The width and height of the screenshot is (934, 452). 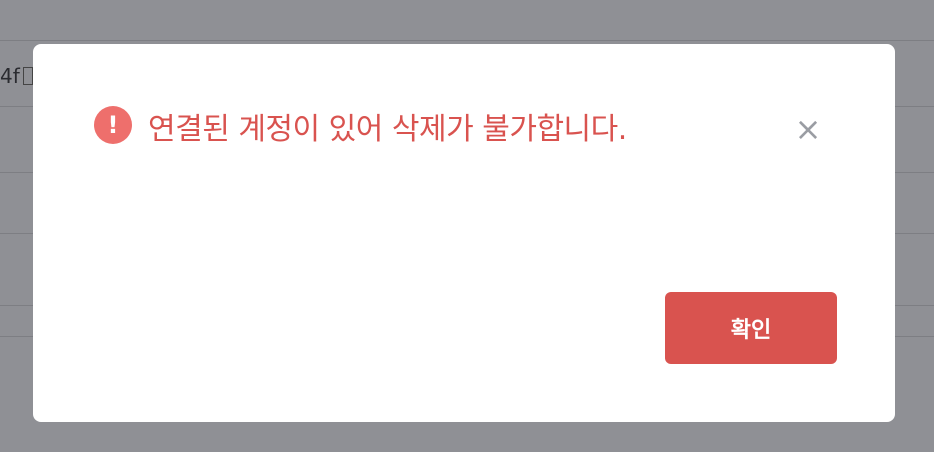 What do you see at coordinates (751, 328) in the screenshot?
I see `confirm-button: 확인` at bounding box center [751, 328].